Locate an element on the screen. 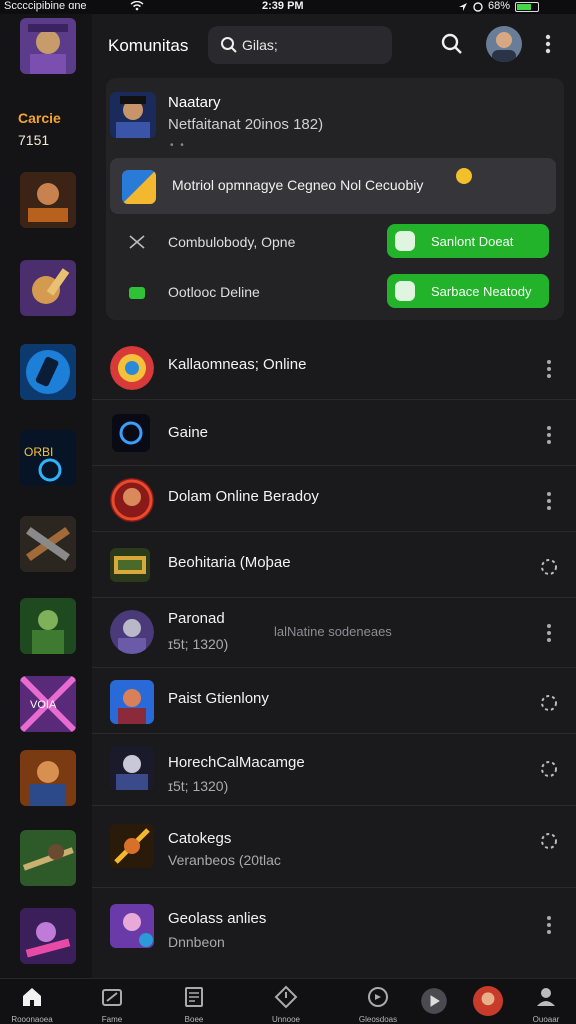 This screenshot has width=576, height=1024. nav-game-label: Fame is located at coordinates (112, 1019).